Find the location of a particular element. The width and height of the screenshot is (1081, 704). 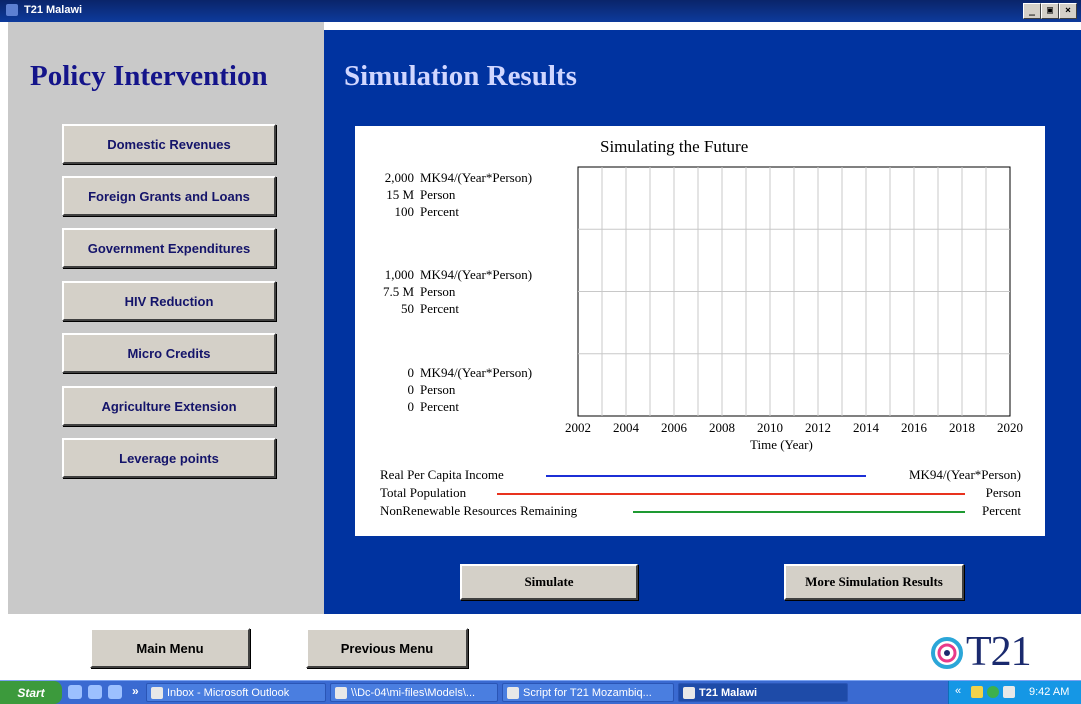

clock: 9:42 AM is located at coordinates (1049, 692).